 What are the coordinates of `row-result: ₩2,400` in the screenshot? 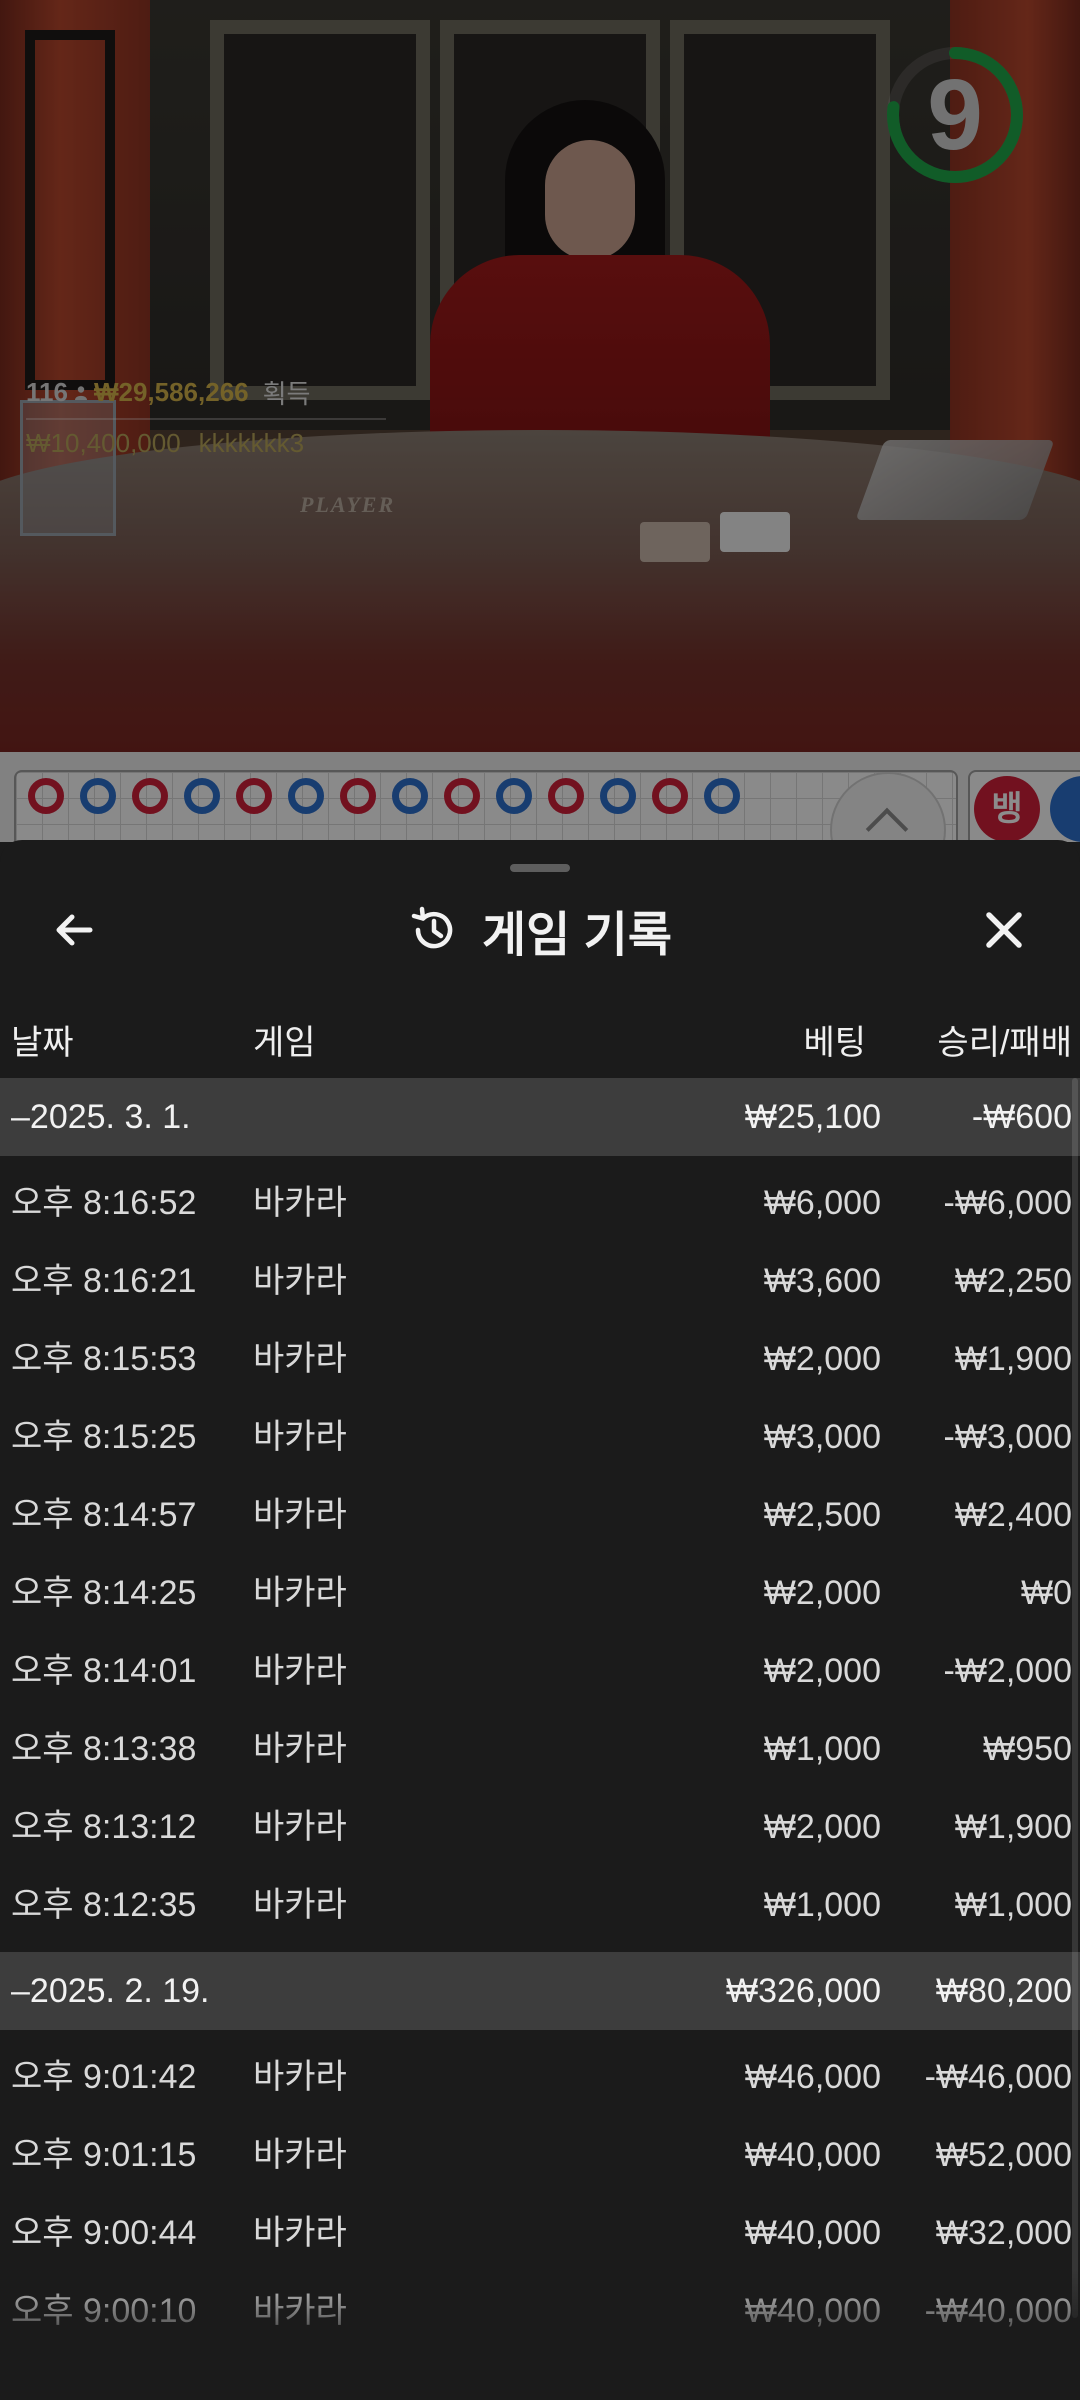 It's located at (1013, 1515).